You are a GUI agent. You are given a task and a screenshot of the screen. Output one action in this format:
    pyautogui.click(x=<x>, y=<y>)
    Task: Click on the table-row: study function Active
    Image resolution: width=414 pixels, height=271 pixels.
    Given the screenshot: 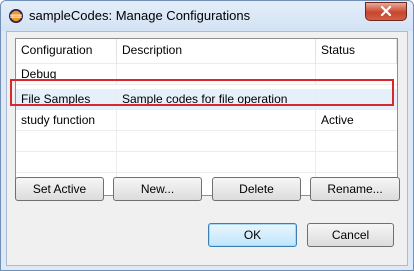 What is the action you would take?
    pyautogui.click(x=206, y=120)
    